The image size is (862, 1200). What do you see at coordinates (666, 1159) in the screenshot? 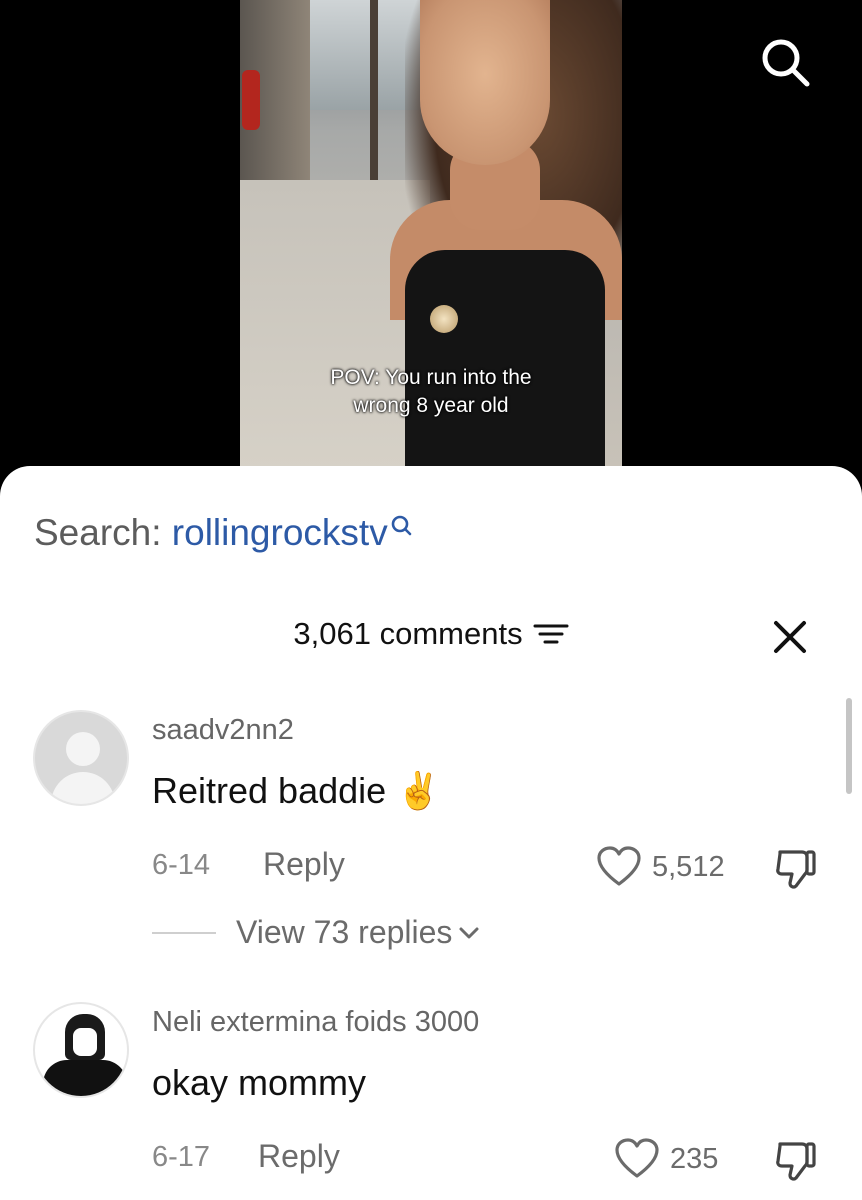
I see `like-button: 235` at bounding box center [666, 1159].